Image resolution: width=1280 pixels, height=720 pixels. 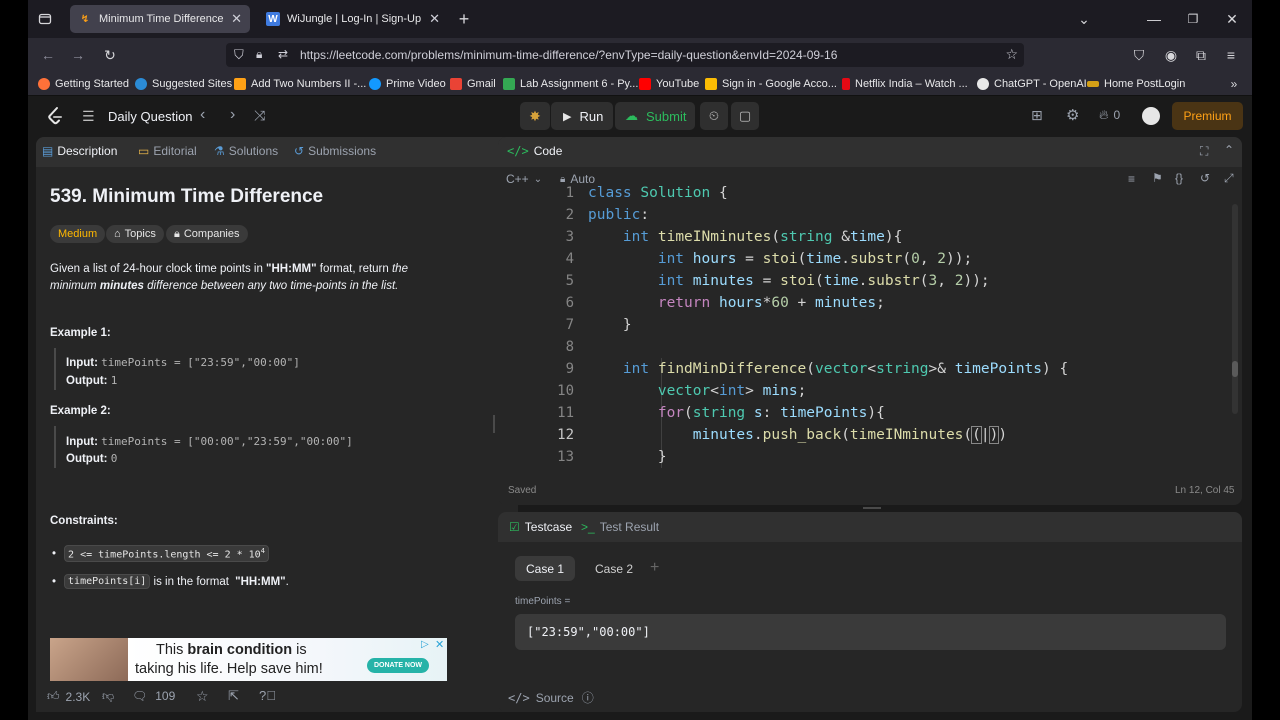 What do you see at coordinates (1231, 55) in the screenshot?
I see `menu-icon: ≡` at bounding box center [1231, 55].